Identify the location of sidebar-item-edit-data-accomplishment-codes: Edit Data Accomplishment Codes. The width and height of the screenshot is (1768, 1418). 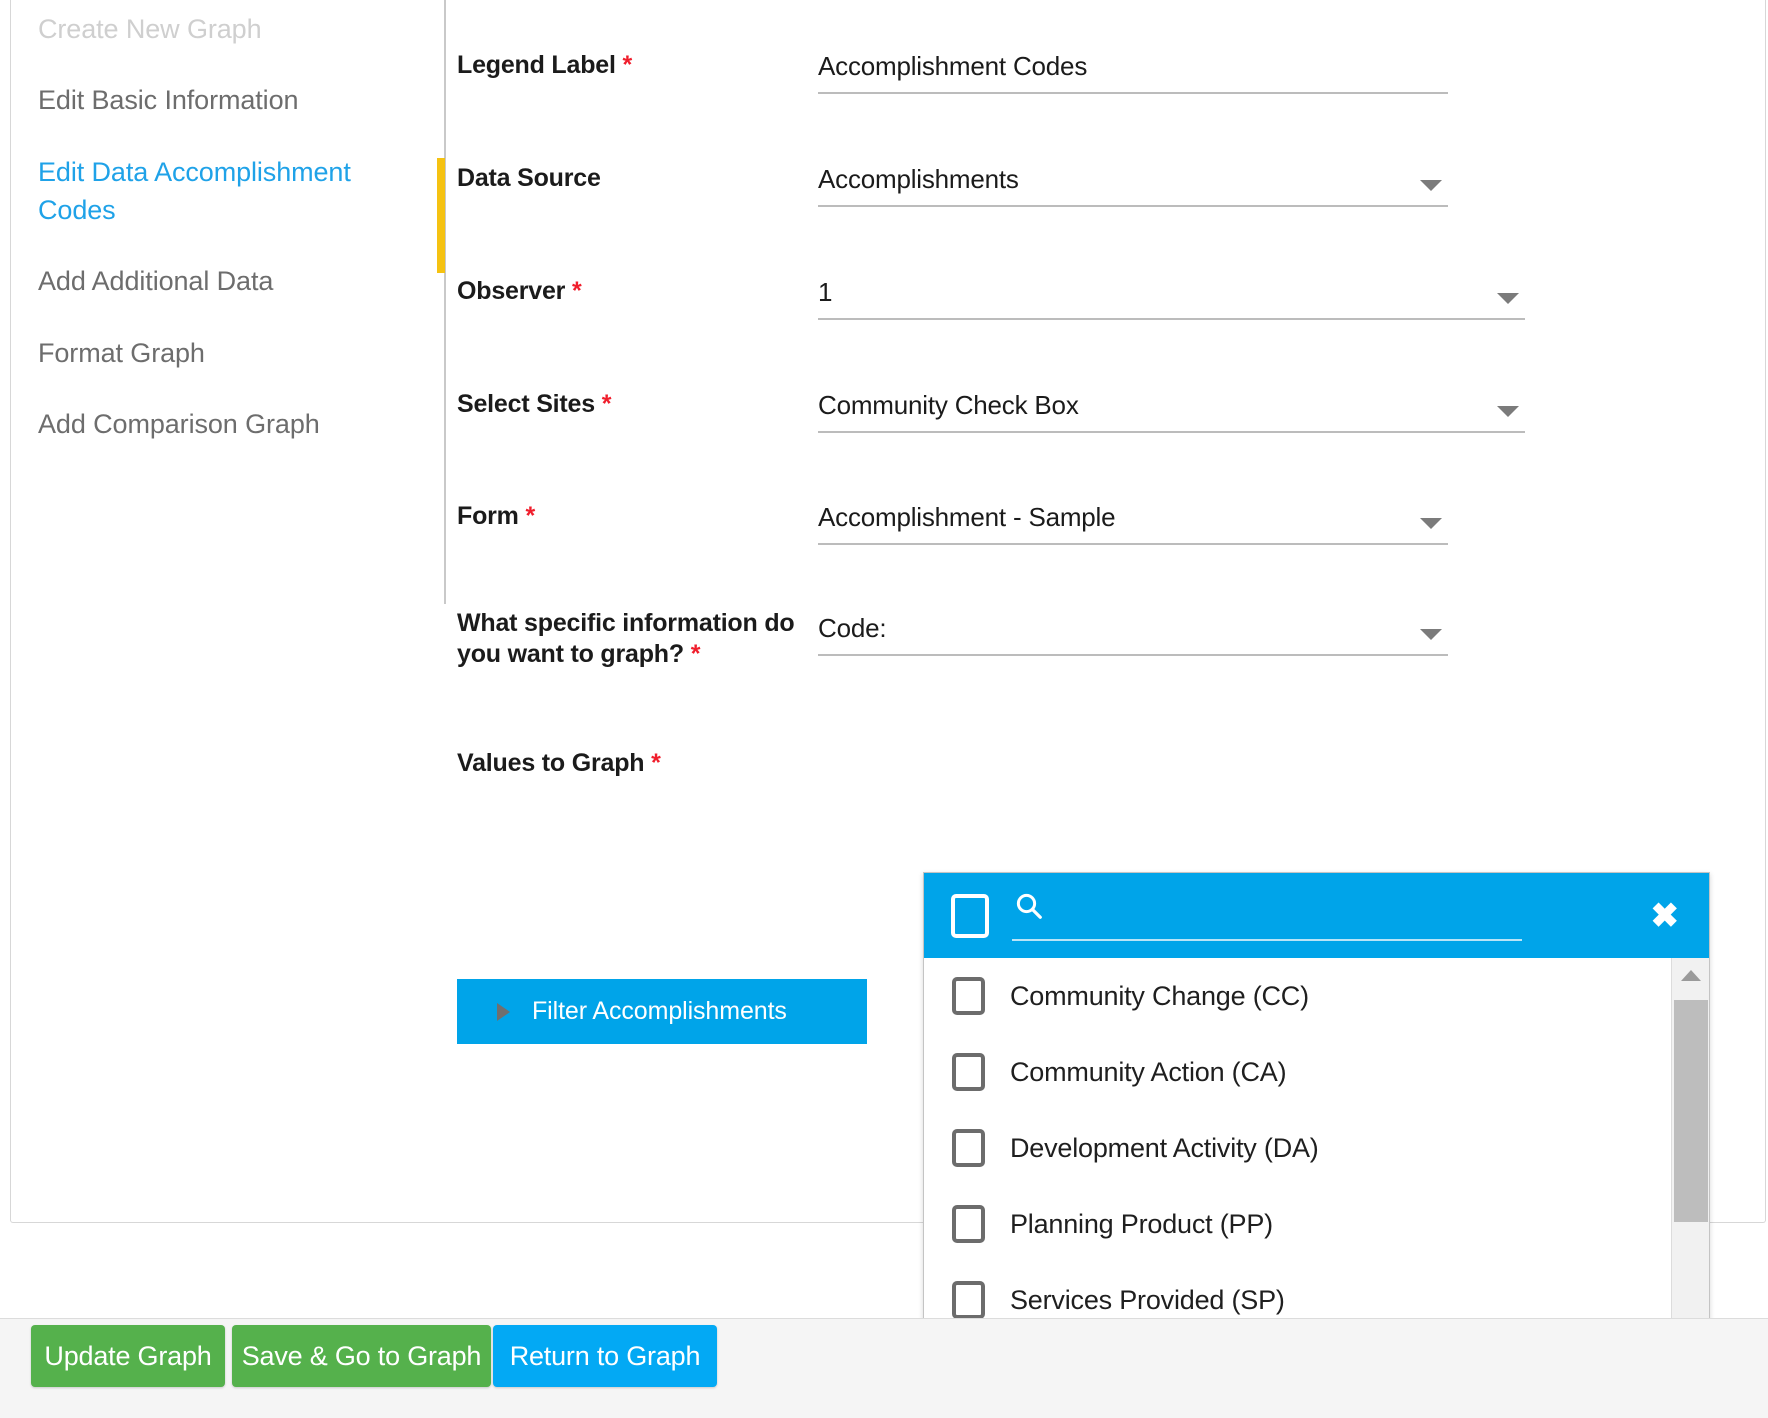
(189, 191).